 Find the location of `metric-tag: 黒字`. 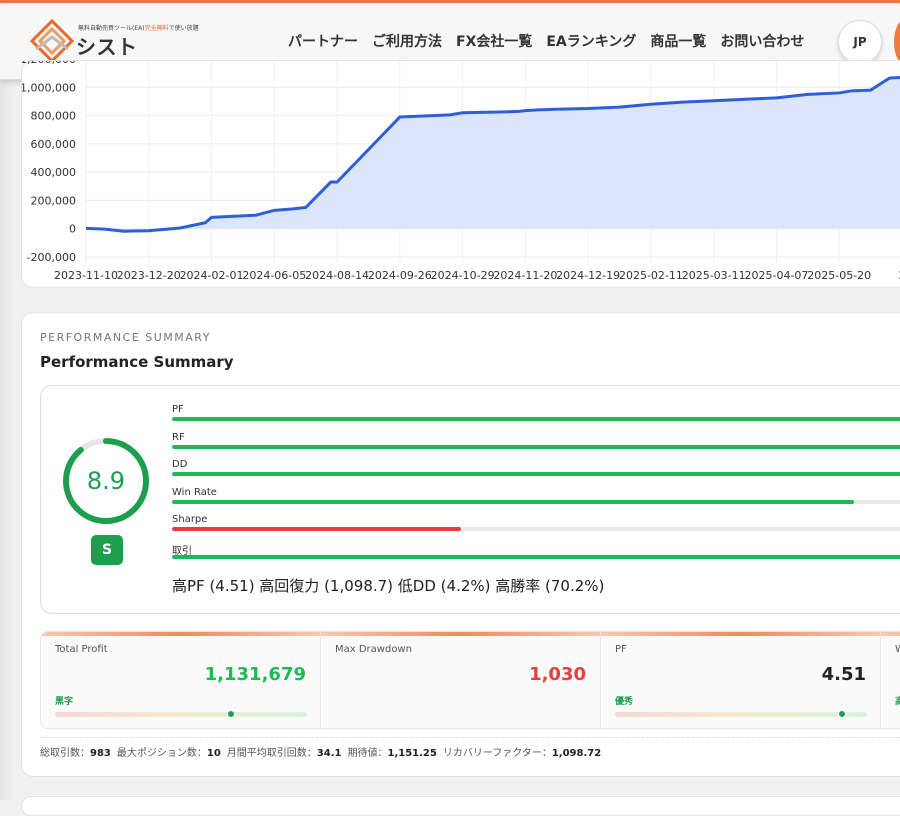

metric-tag: 黒字 is located at coordinates (64, 700).